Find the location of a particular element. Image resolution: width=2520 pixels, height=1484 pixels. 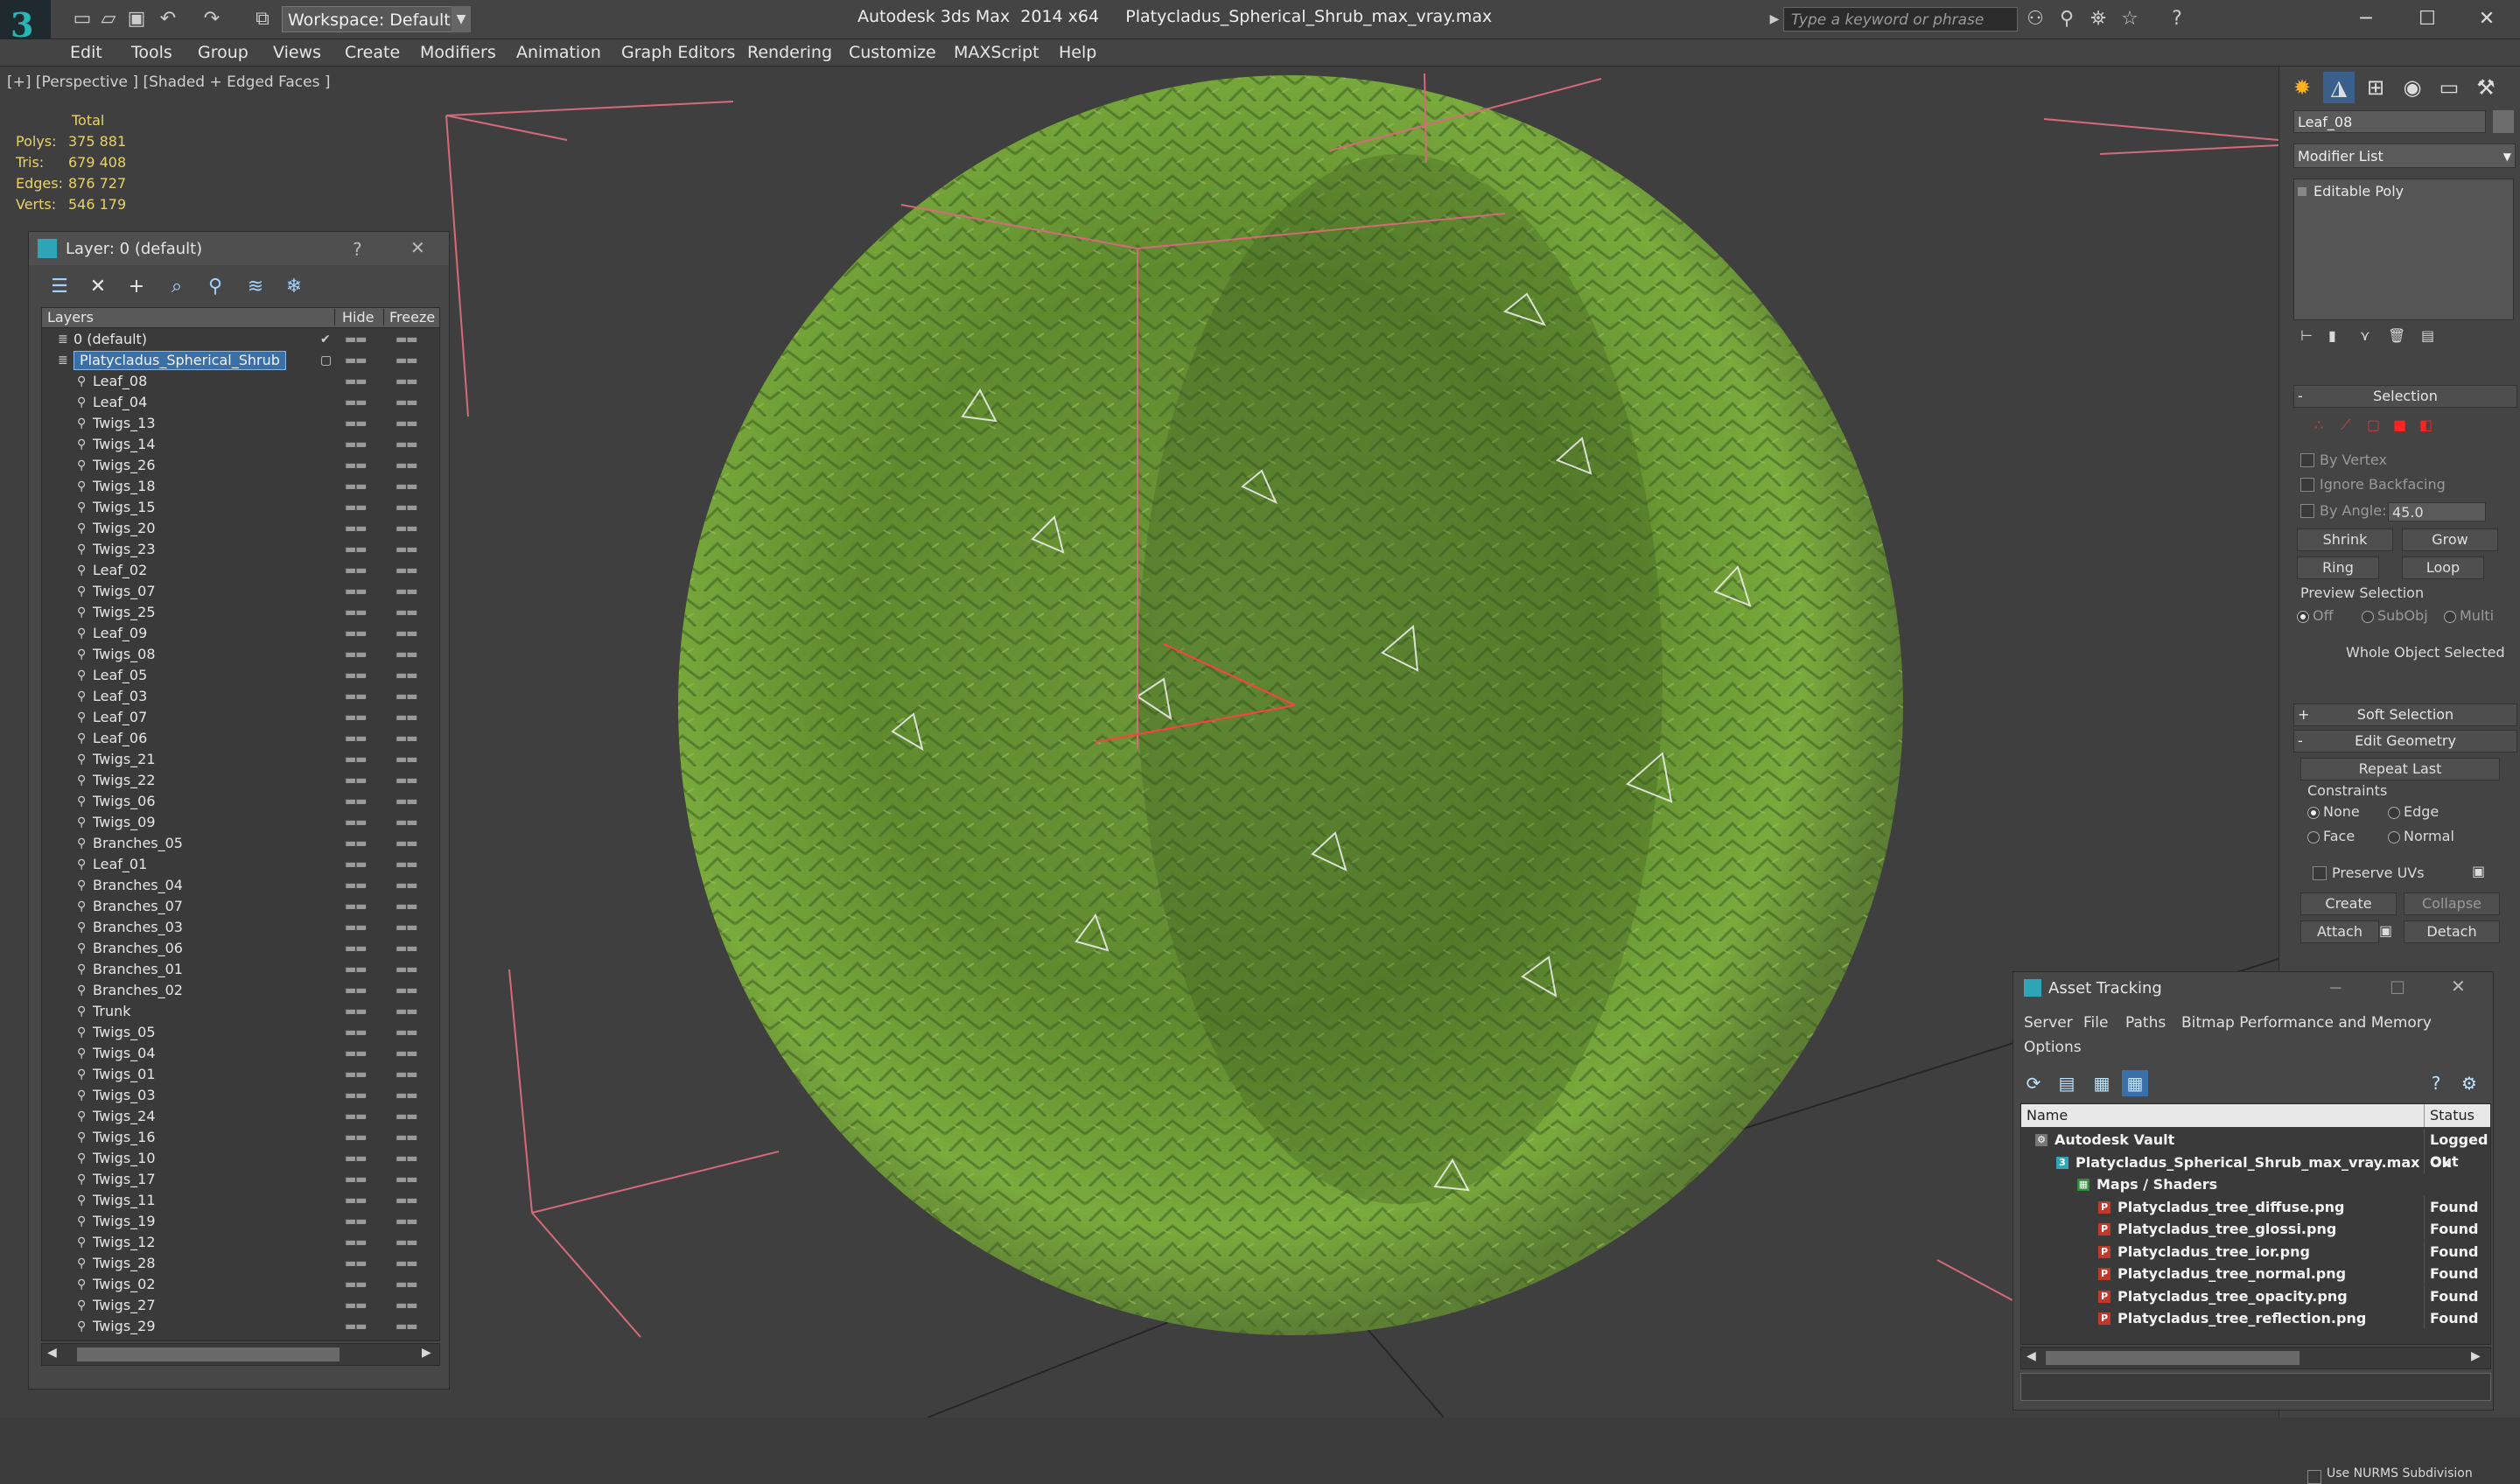

layer-row: ⚲Platycladus_Spherical_Shrub▬▬▬▬ is located at coordinates (240, 1338).